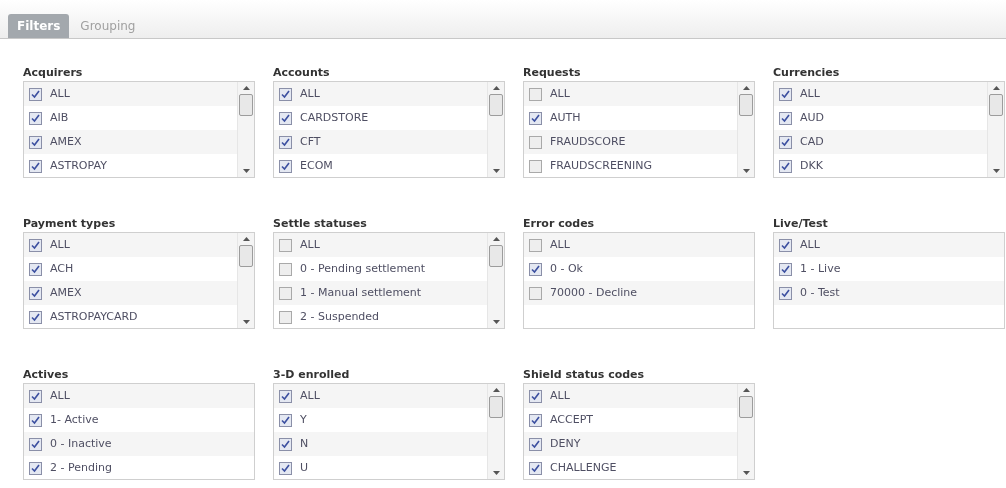  Describe the element at coordinates (139, 444) in the screenshot. I see `list-row: 0 - Inactive` at that location.